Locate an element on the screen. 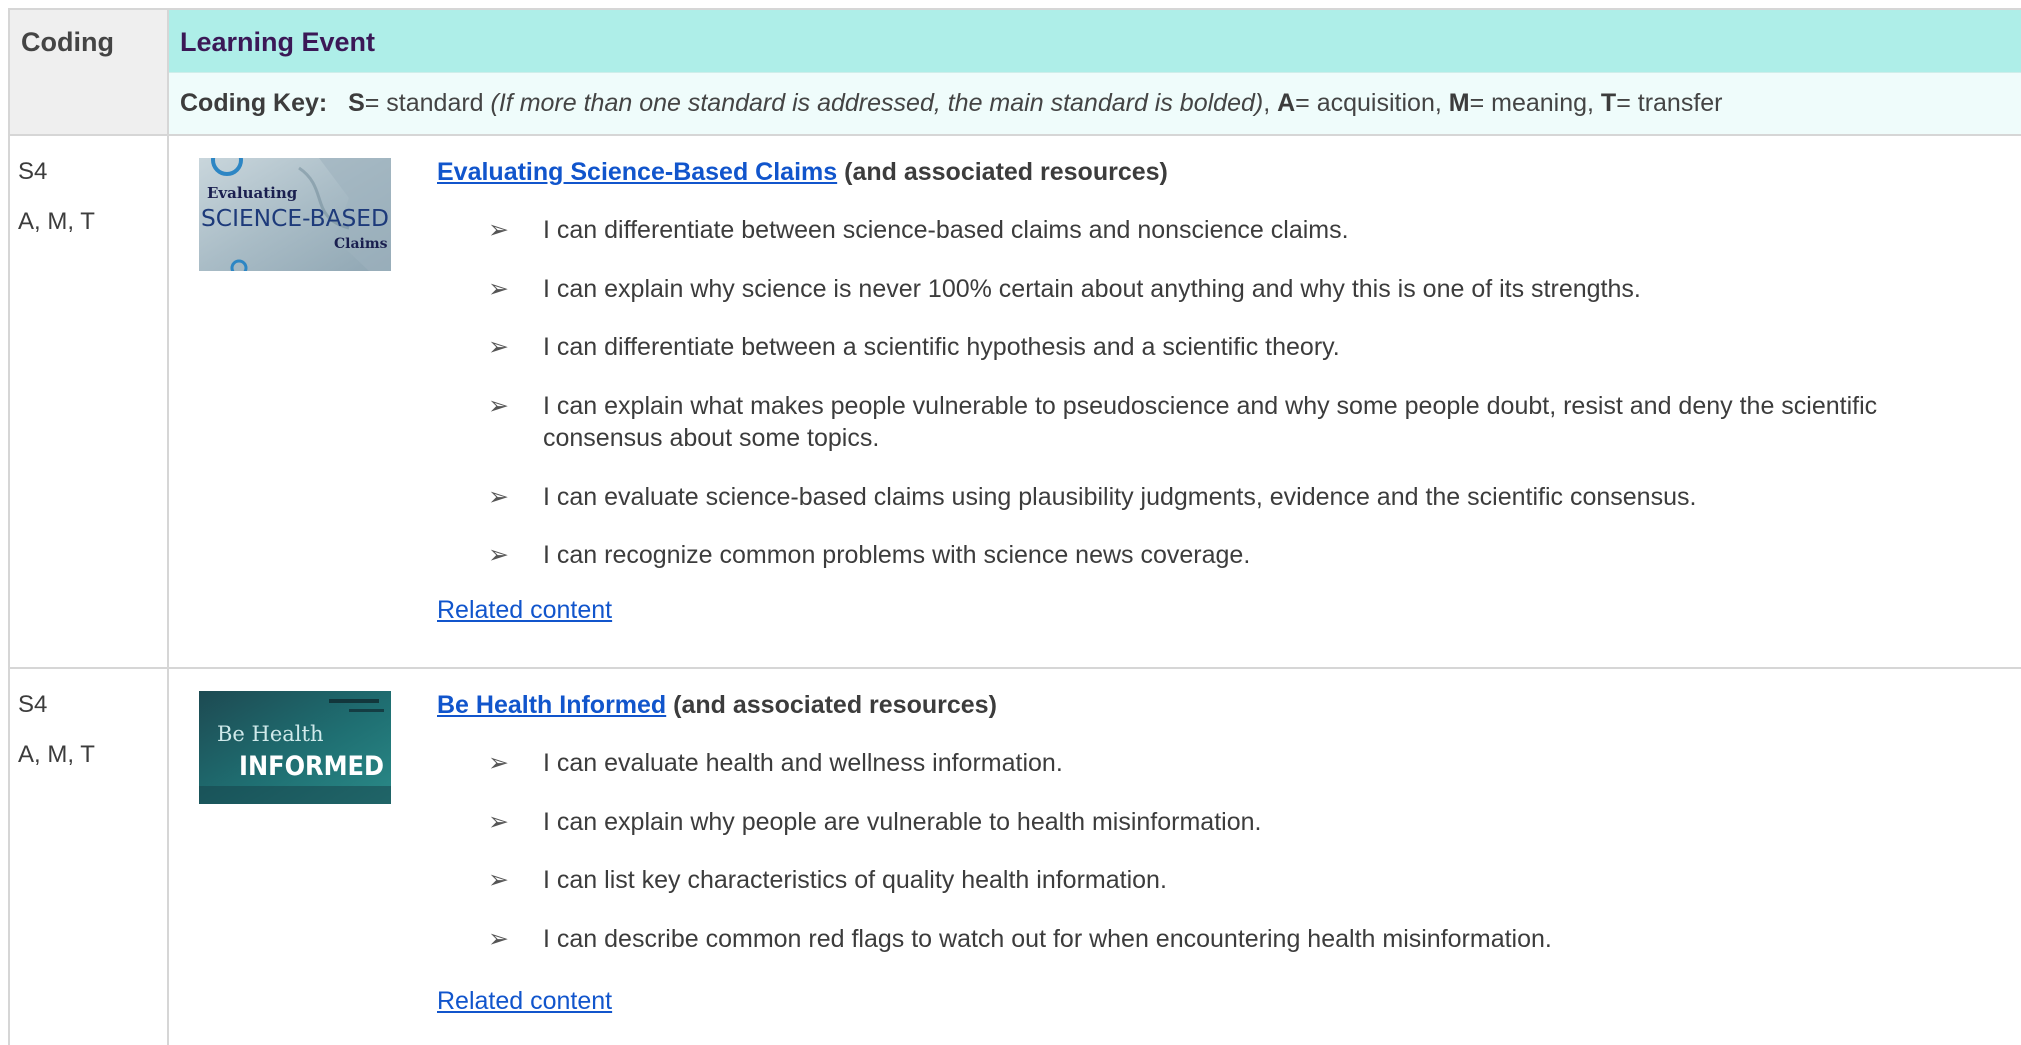  key-a-letter: A is located at coordinates (1286, 103).